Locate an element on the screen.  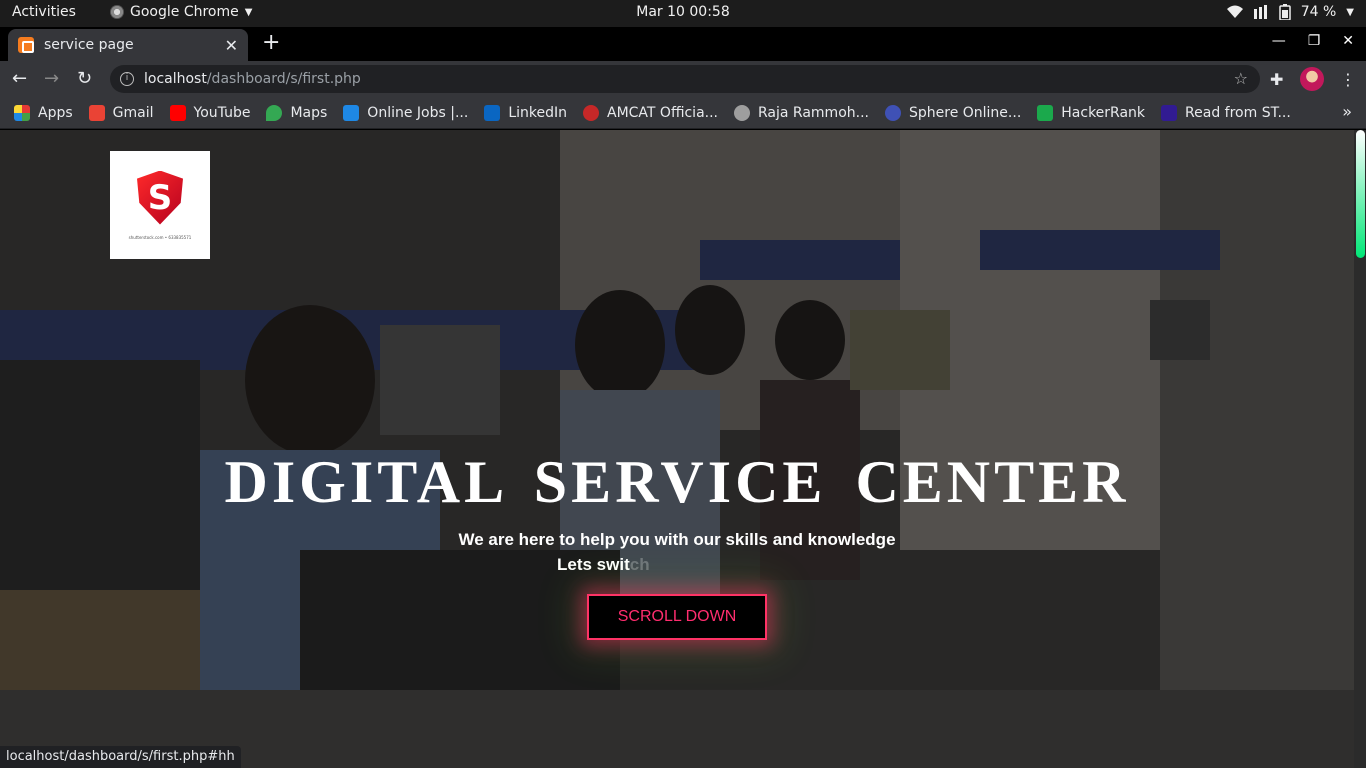
scrollbar is located at coordinates (1360, 449).